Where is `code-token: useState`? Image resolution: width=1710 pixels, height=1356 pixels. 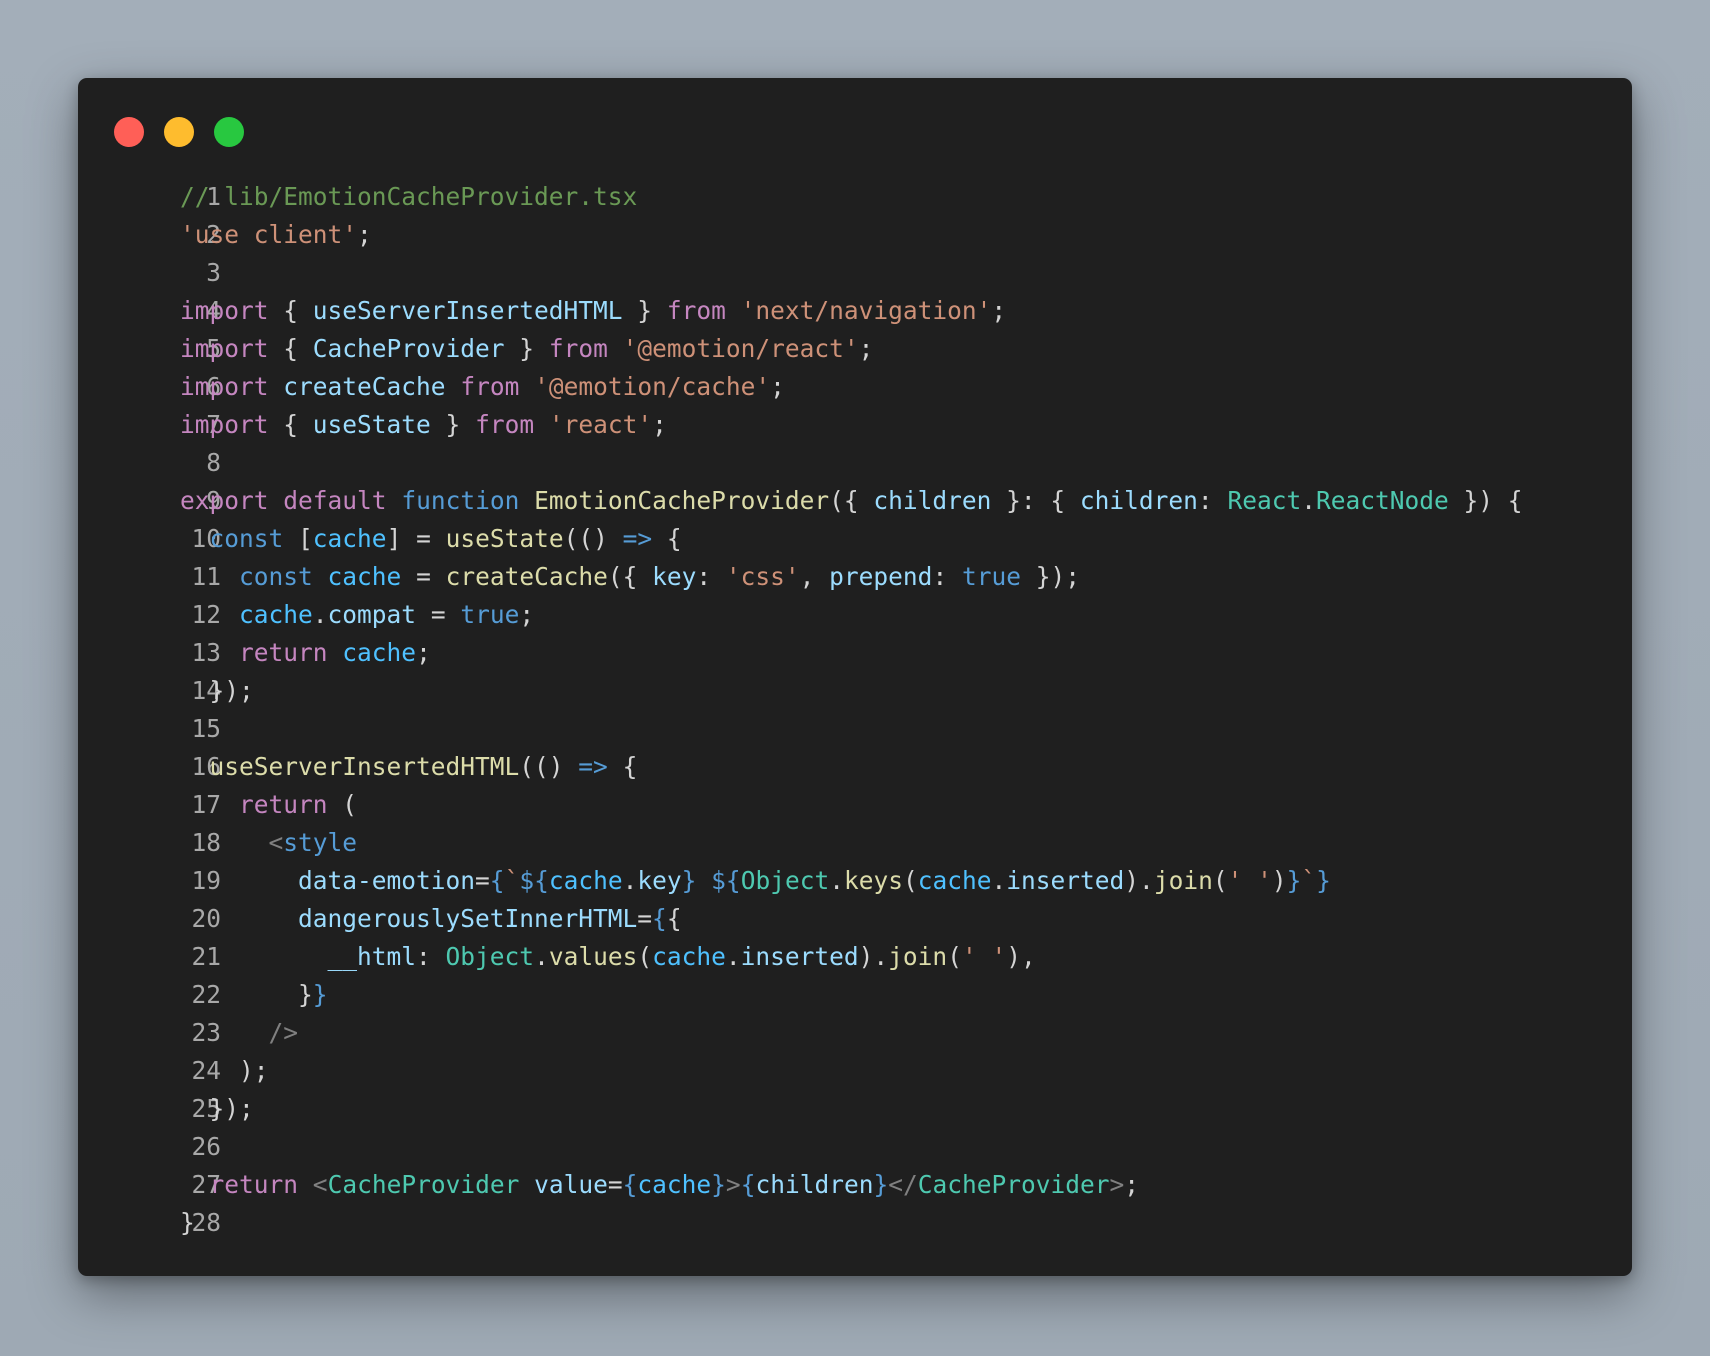
code-token: useState is located at coordinates (504, 538).